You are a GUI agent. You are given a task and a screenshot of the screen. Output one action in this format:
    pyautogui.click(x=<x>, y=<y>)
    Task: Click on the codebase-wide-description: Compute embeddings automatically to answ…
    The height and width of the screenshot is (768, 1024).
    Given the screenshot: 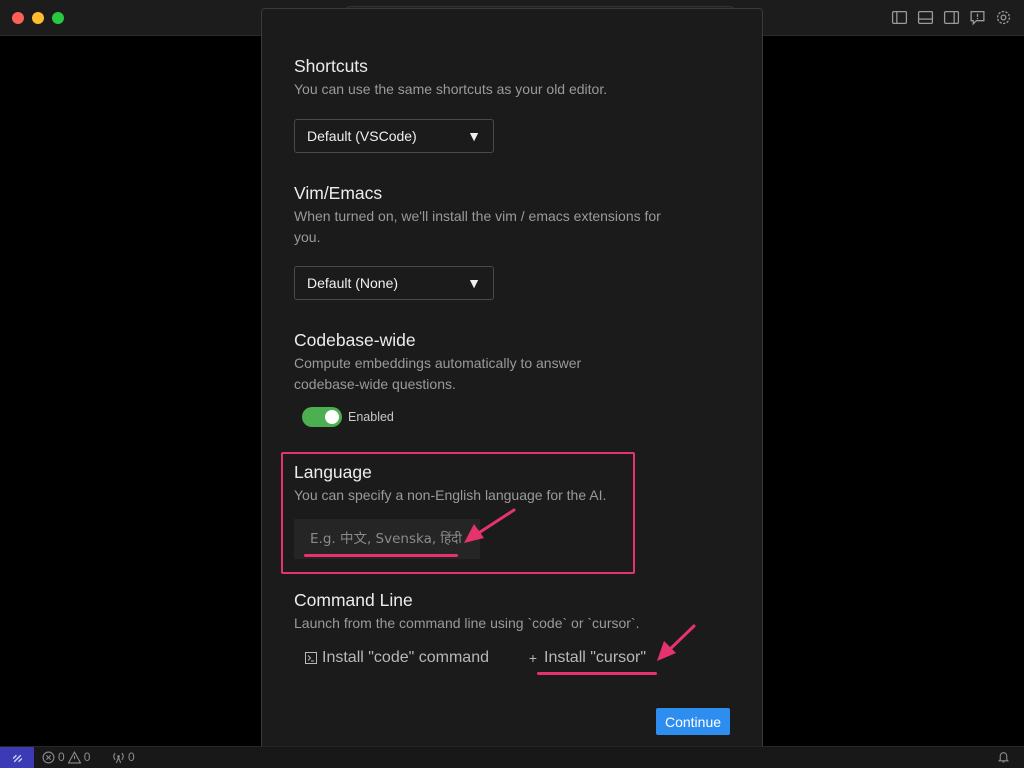 What is the action you would take?
    pyautogui.click(x=438, y=373)
    